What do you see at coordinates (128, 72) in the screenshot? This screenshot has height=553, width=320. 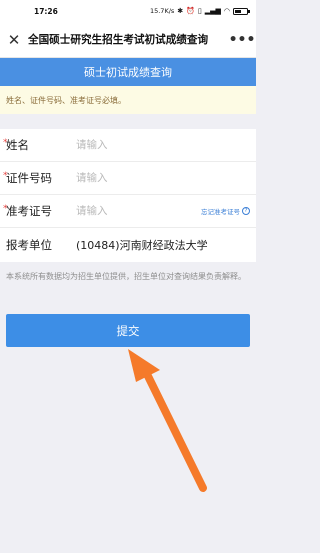 I see `query-header: 硕士初试成绩查询` at bounding box center [128, 72].